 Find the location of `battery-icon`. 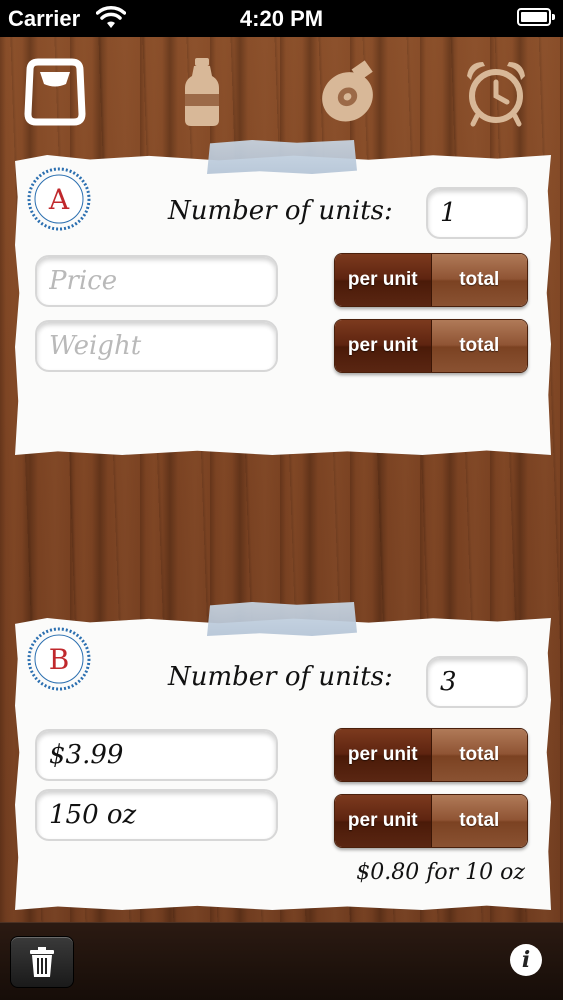

battery-icon is located at coordinates (536, 17).